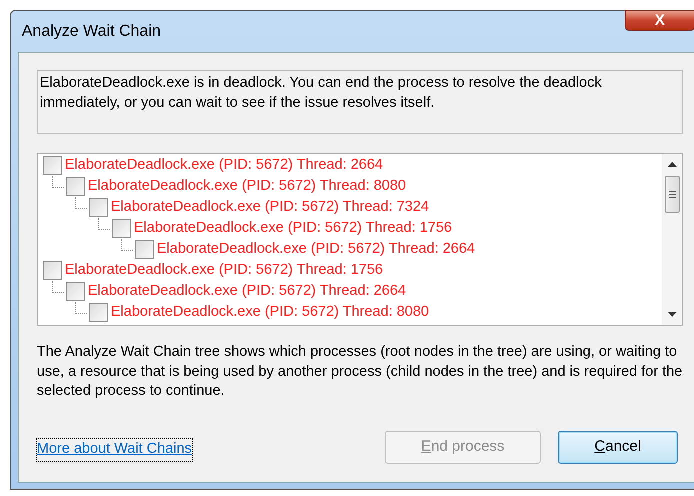 The height and width of the screenshot is (496, 694). Describe the element at coordinates (672, 239) in the screenshot. I see `scrollbar` at that location.